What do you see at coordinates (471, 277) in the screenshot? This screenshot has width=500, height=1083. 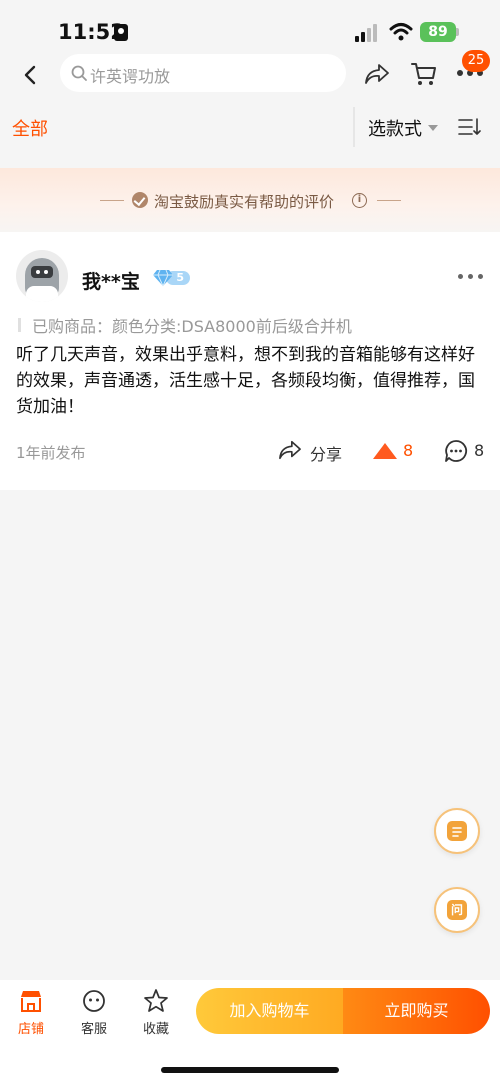 I see `review-more-icon` at bounding box center [471, 277].